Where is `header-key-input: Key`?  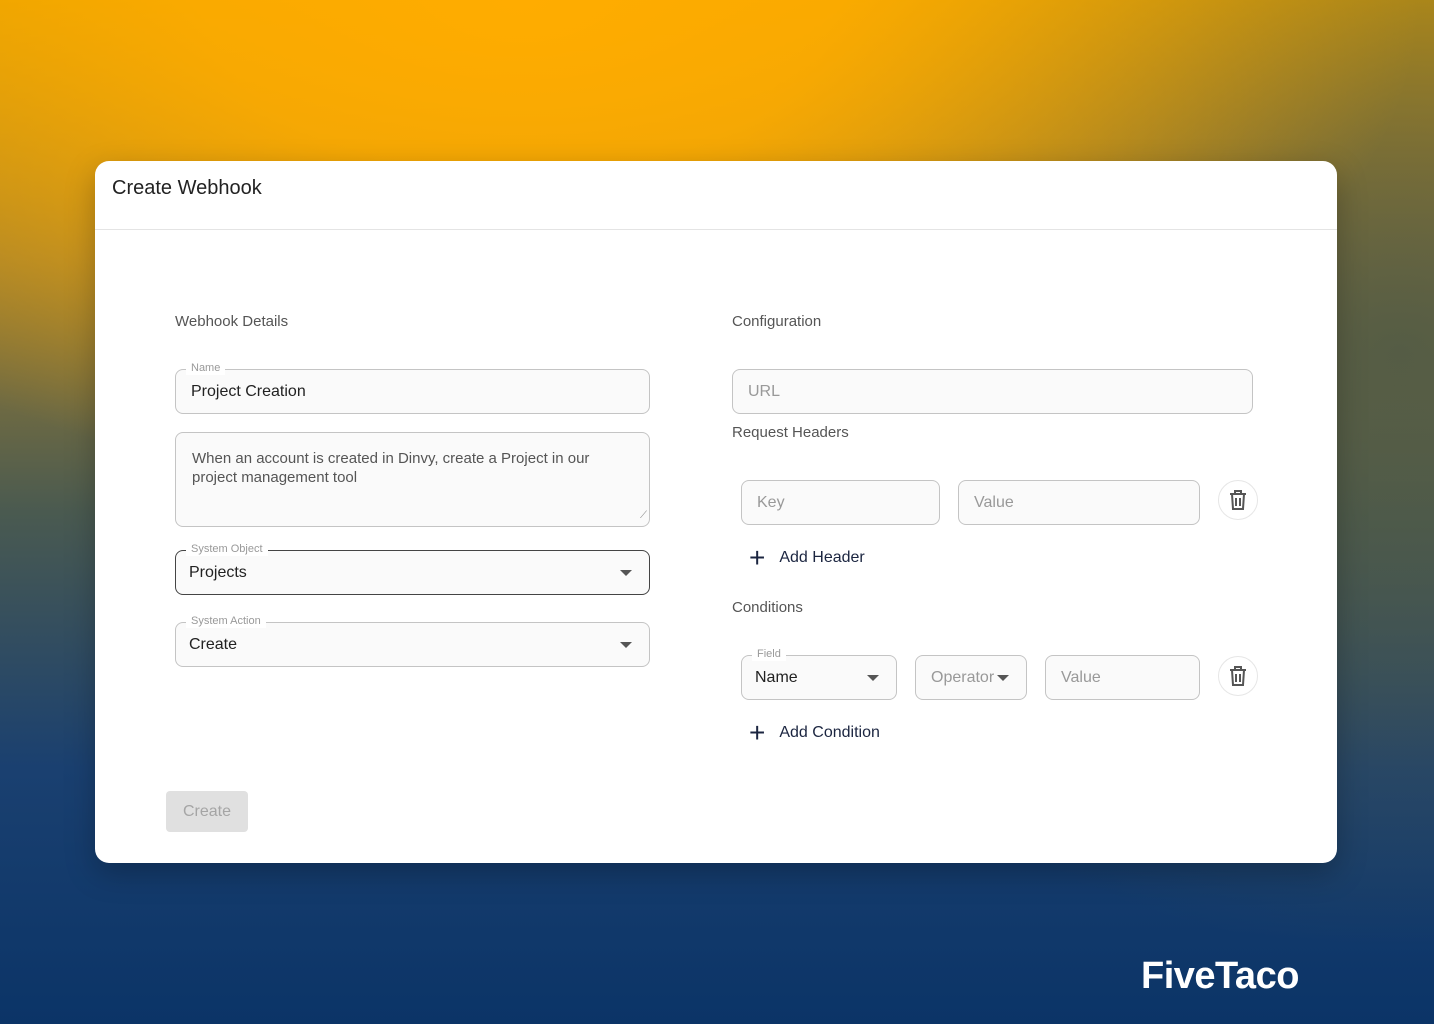
header-key-input: Key is located at coordinates (840, 502).